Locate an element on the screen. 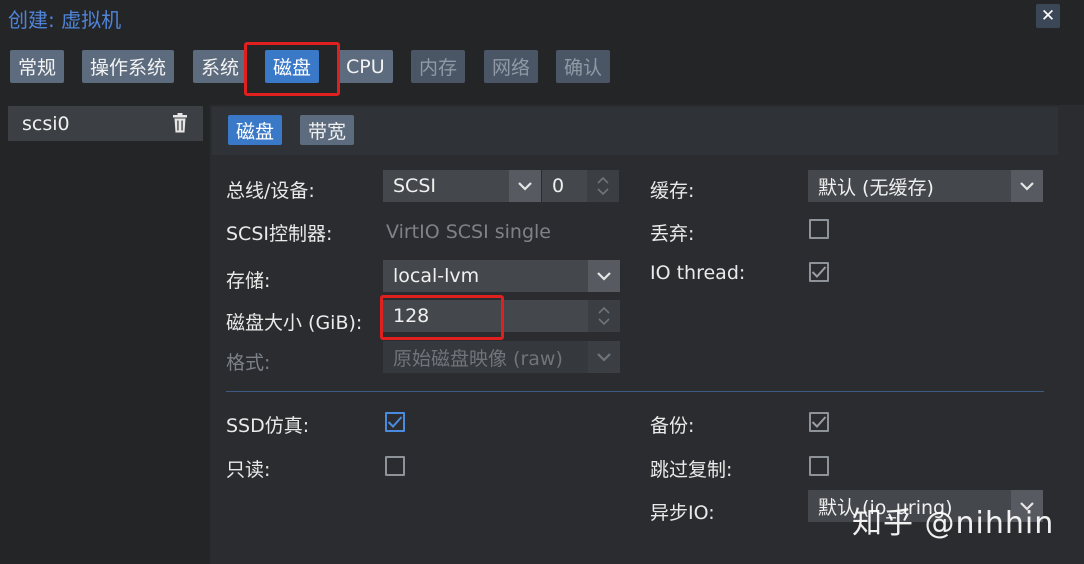 The width and height of the screenshot is (1084, 564). subtab-bandwidth: 带宽 is located at coordinates (327, 130).